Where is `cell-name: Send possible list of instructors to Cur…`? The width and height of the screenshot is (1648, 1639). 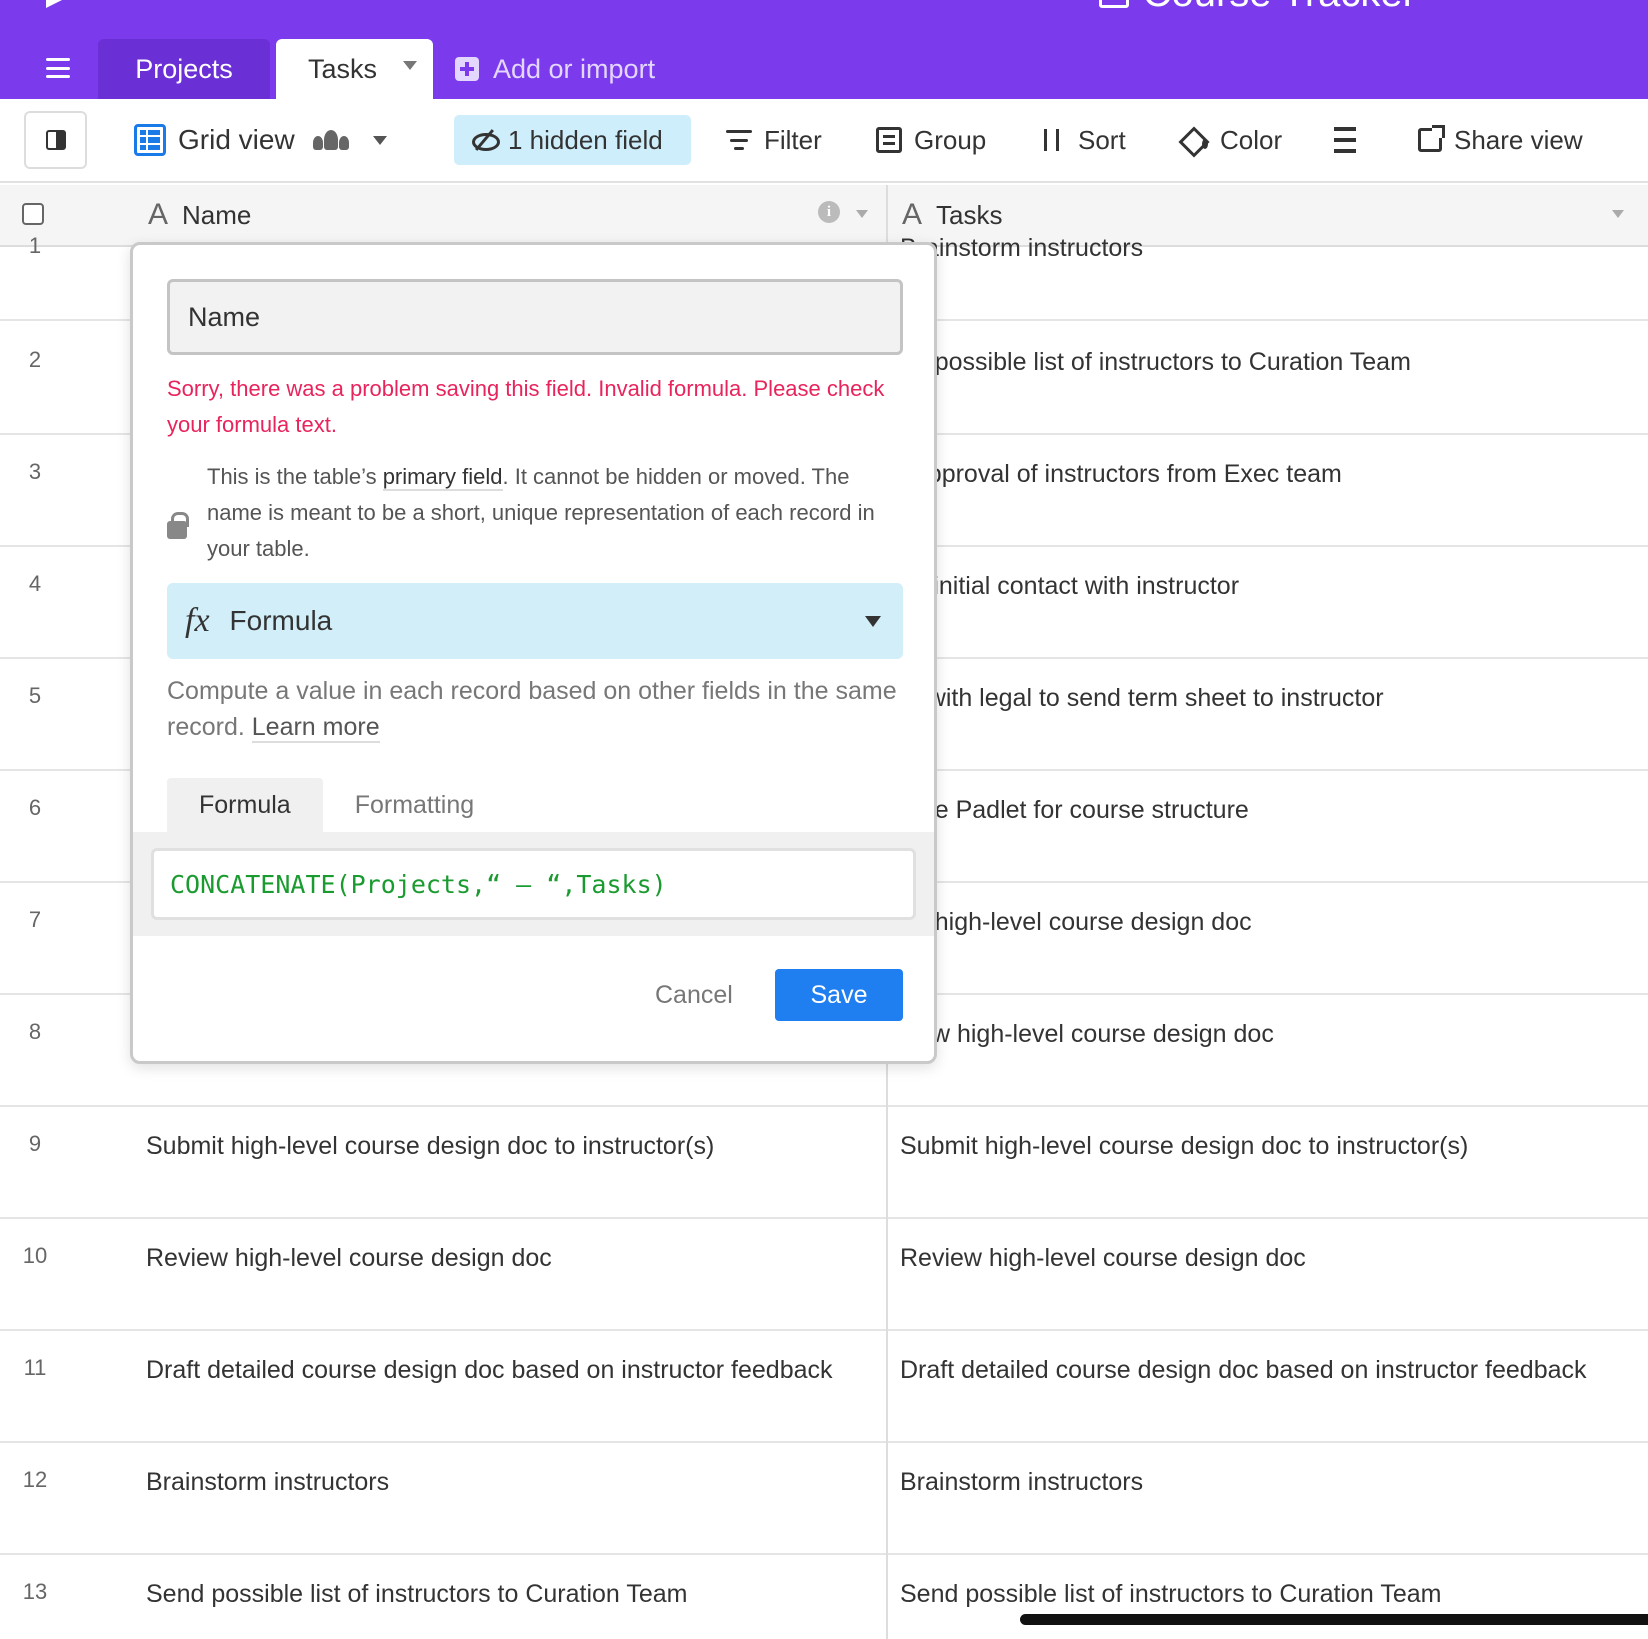 cell-name: Send possible list of instructors to Cur… is located at coordinates (506, 1594).